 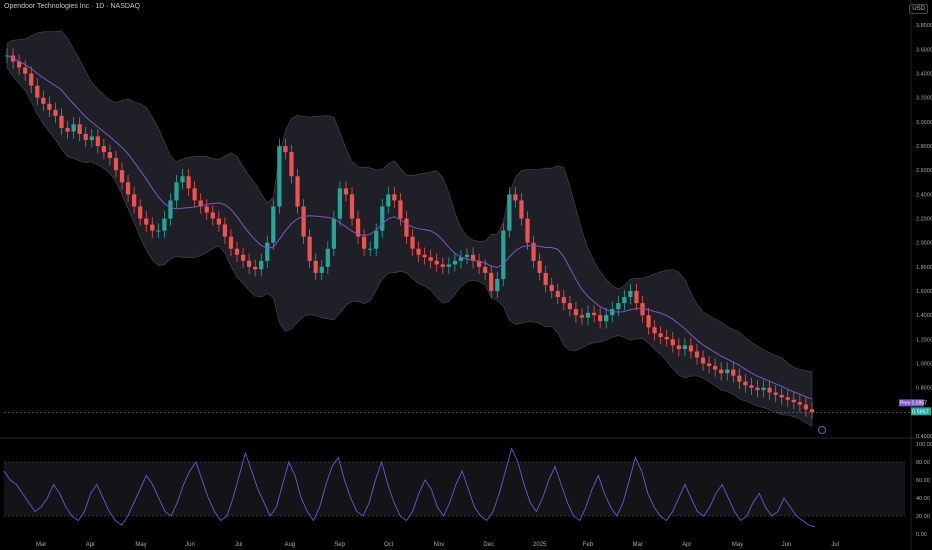 I want to click on last-price-text: 0.5957, so click(x=920, y=412).